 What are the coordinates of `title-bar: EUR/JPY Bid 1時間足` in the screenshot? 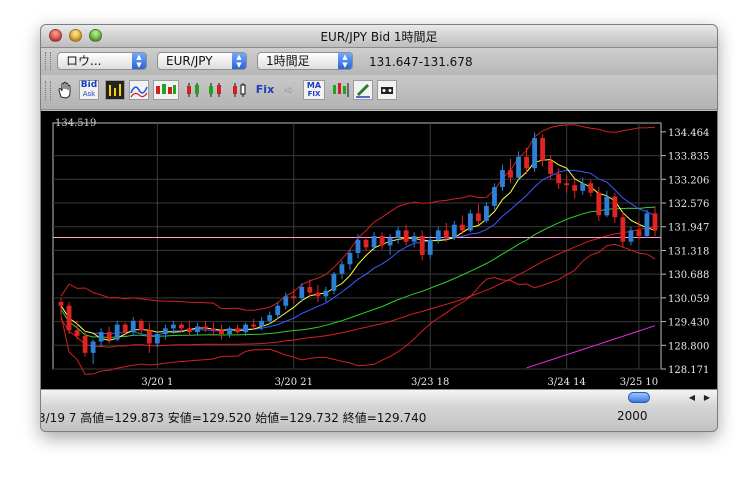 It's located at (379, 36).